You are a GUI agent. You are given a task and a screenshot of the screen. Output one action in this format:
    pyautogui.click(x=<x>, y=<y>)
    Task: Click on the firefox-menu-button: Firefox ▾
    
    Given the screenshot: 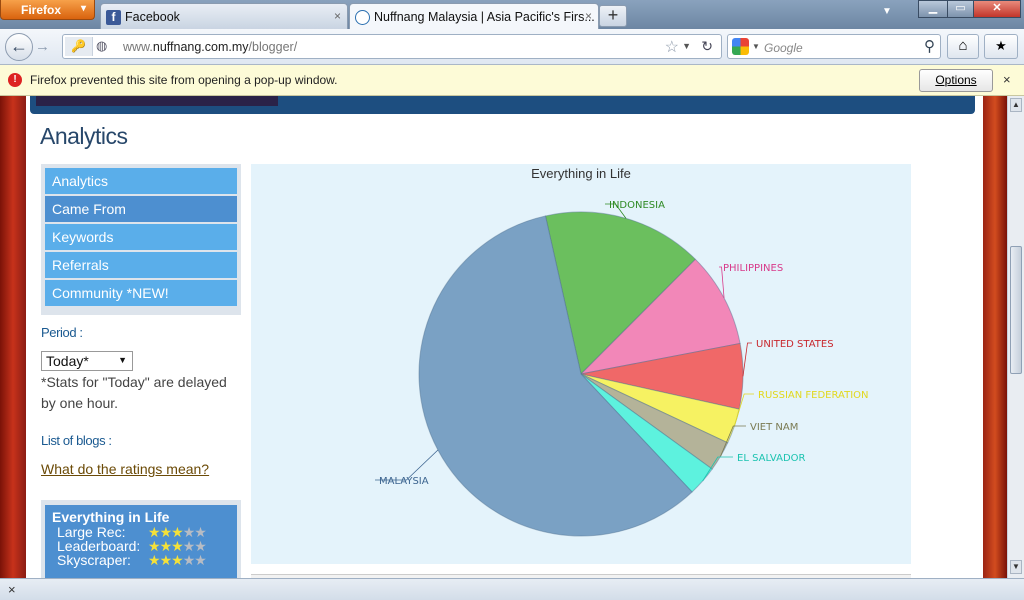 What is the action you would take?
    pyautogui.click(x=47, y=10)
    